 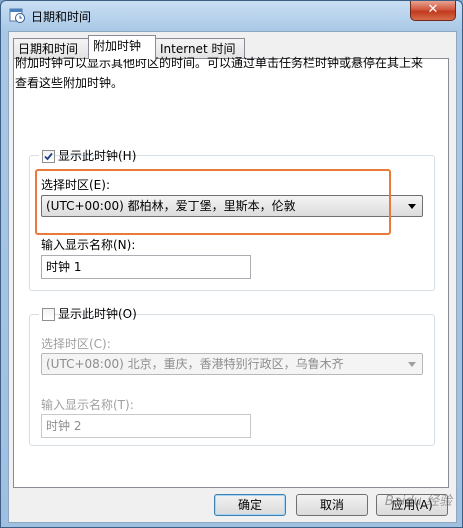 I want to click on cancel-button: 取消, so click(x=332, y=505).